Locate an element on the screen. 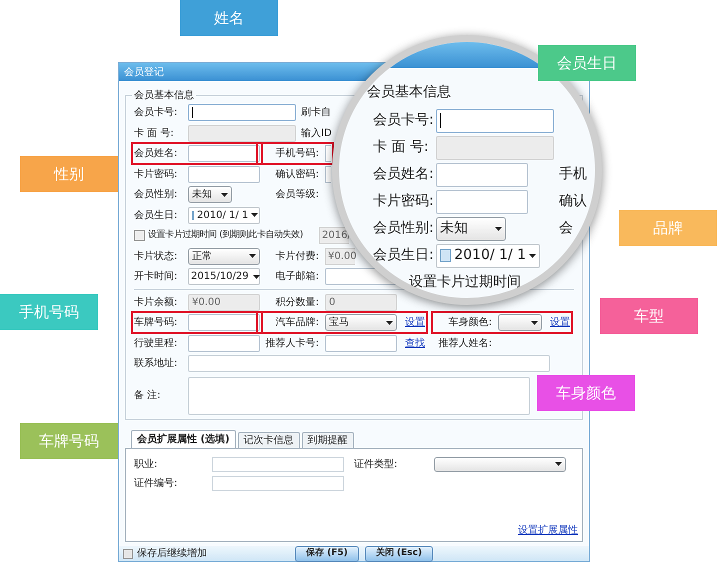  group-title: 会员基本信息 is located at coordinates (409, 92).